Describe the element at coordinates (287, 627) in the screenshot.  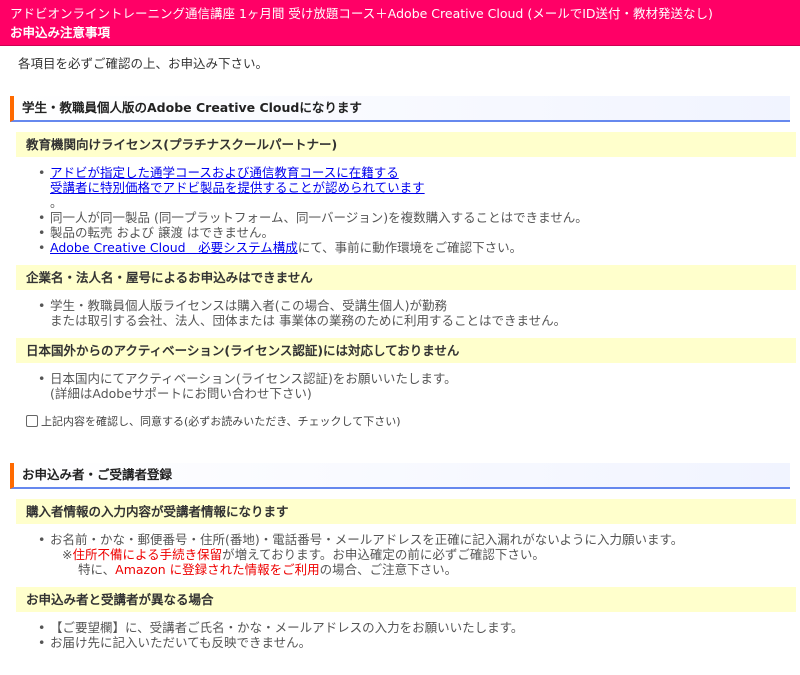
I see `item-text: 【ご要望欄】に、受講者ご氏名・かな・メールアドレスの入力をお願いいたします。` at that location.